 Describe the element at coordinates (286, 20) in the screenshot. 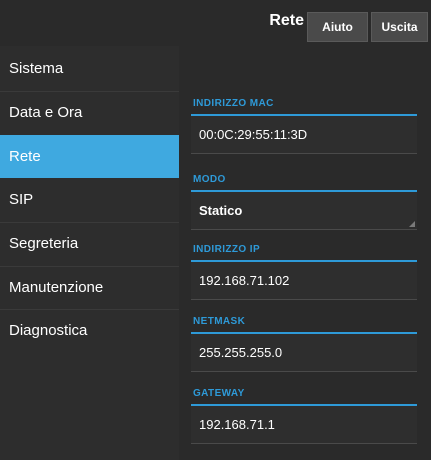

I see `page-title: Rete` at that location.